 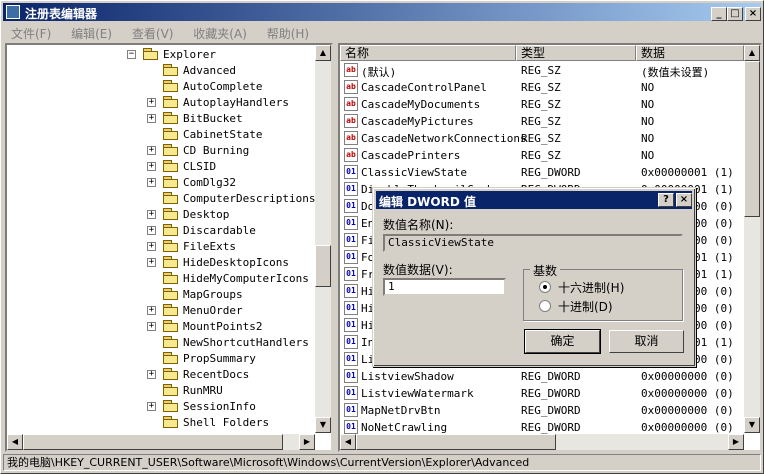 What do you see at coordinates (220, 33) in the screenshot?
I see `menu-favorites: 收藏夹(A)` at bounding box center [220, 33].